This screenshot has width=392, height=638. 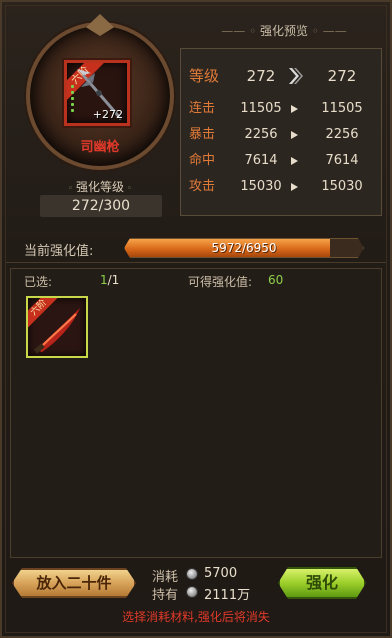 I want to click on stat-label: 命中, so click(x=202, y=160).